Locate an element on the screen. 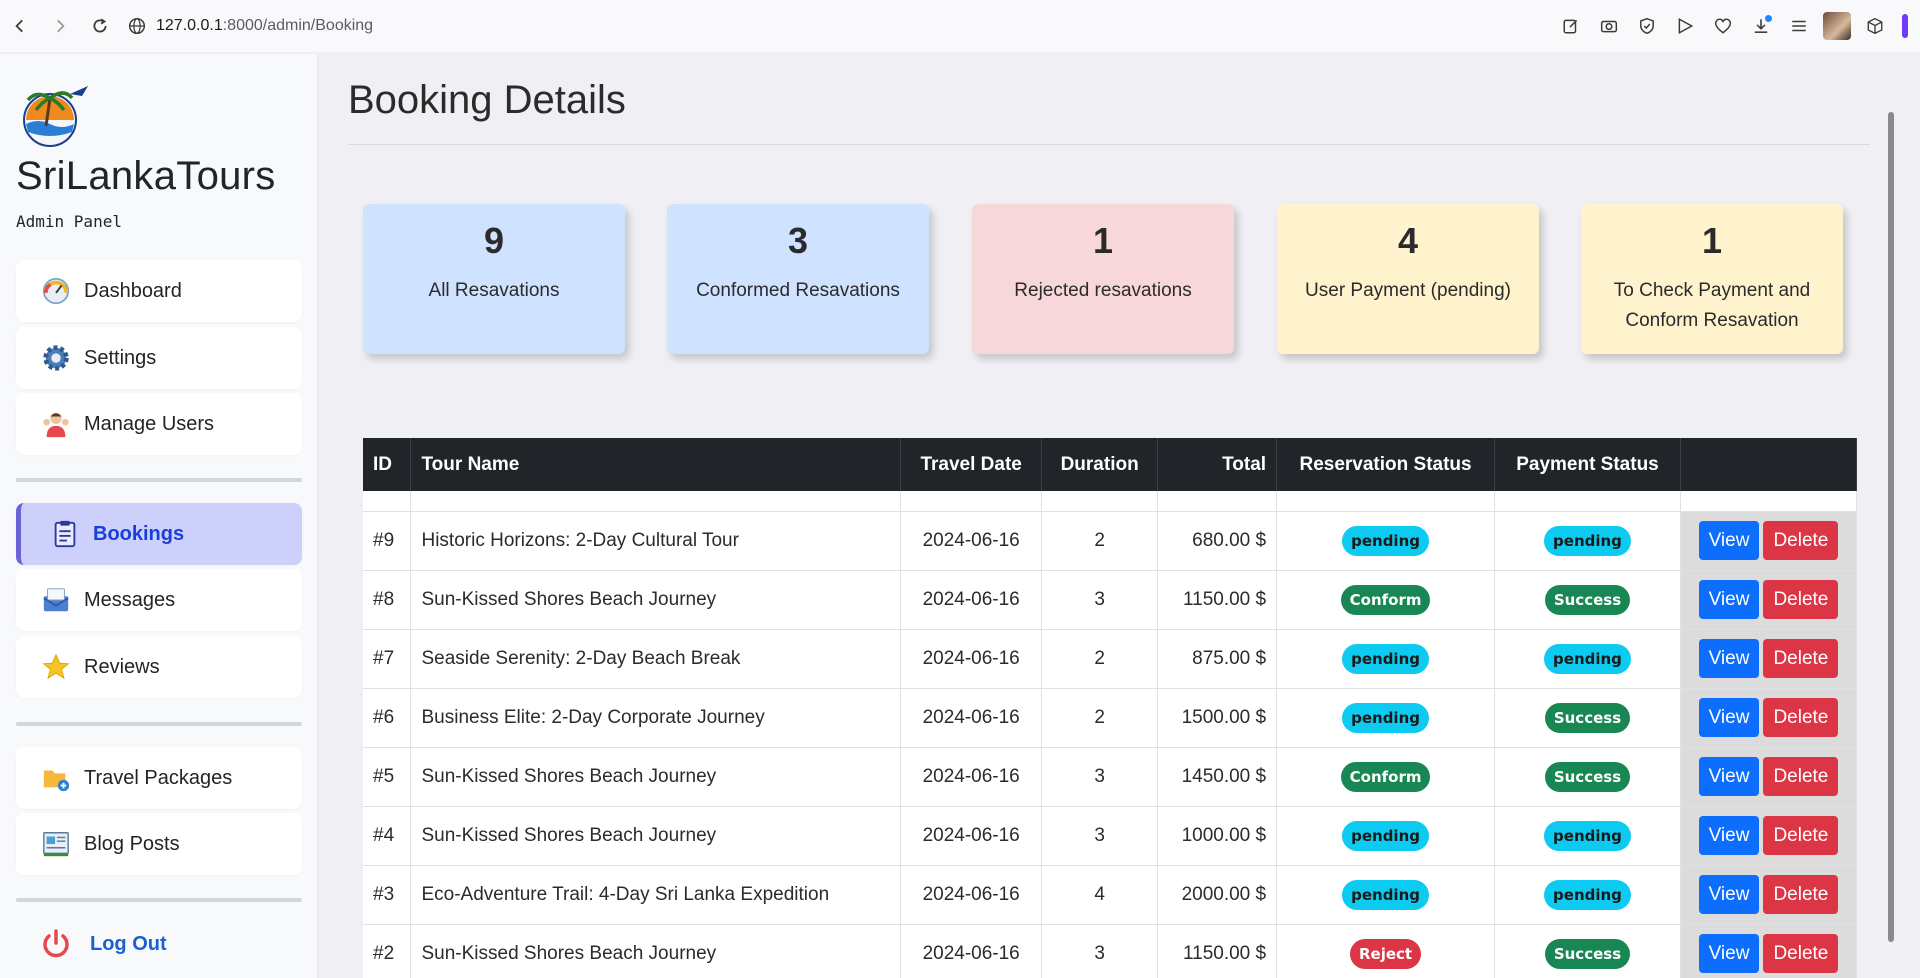 This screenshot has width=1920, height=978. profile-avatar is located at coordinates (1837, 26).